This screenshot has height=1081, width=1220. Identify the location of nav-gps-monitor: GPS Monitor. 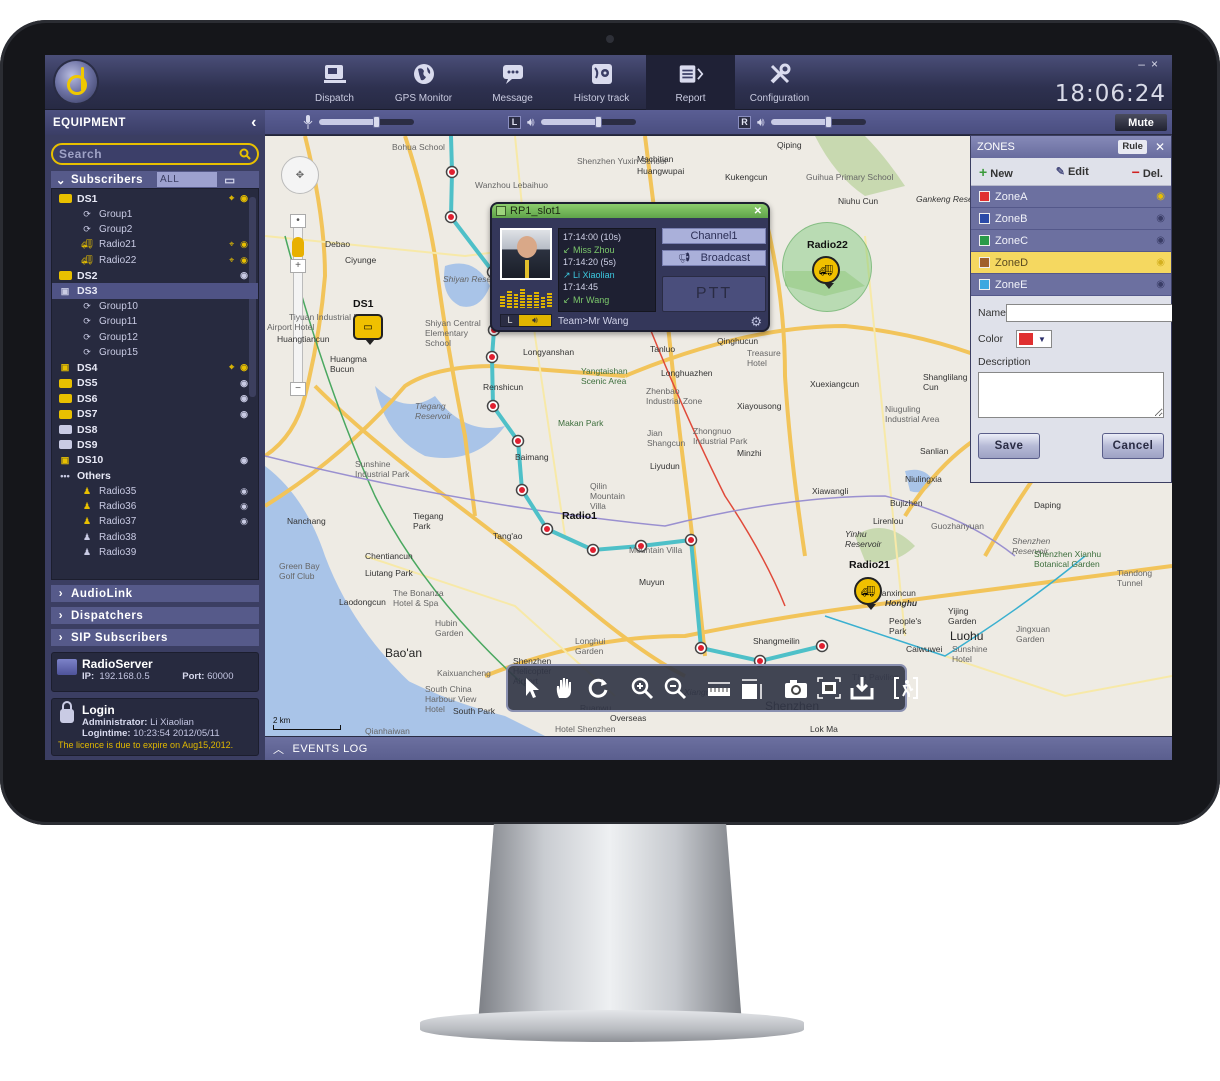
(423, 82).